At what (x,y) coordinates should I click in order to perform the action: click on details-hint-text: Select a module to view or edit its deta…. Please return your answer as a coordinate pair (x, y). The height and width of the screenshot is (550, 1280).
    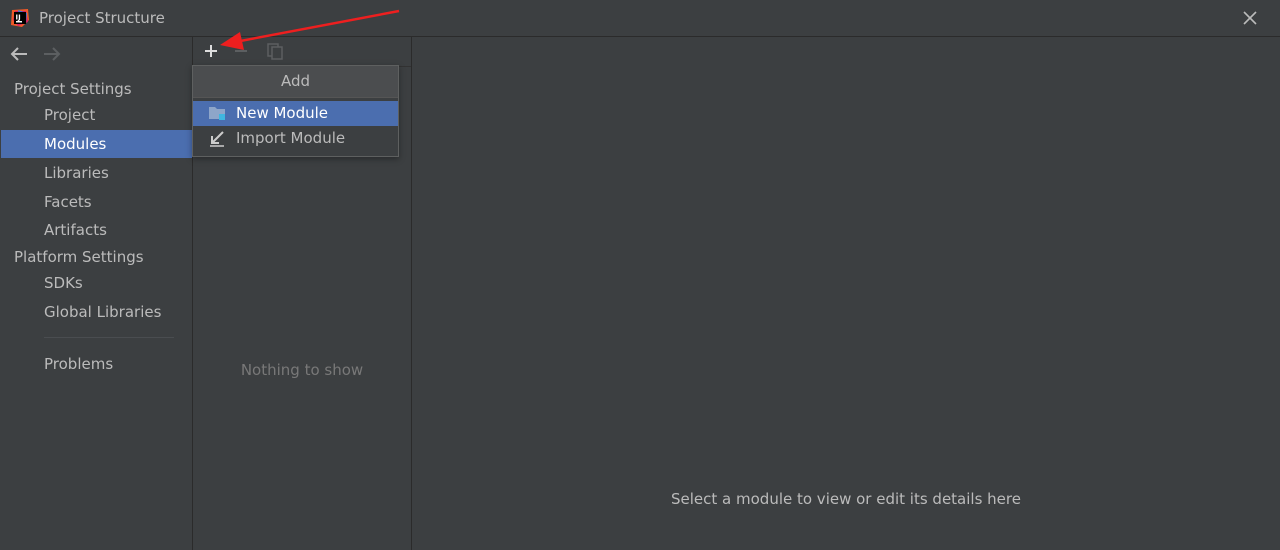
    Looking at the image, I should click on (846, 499).